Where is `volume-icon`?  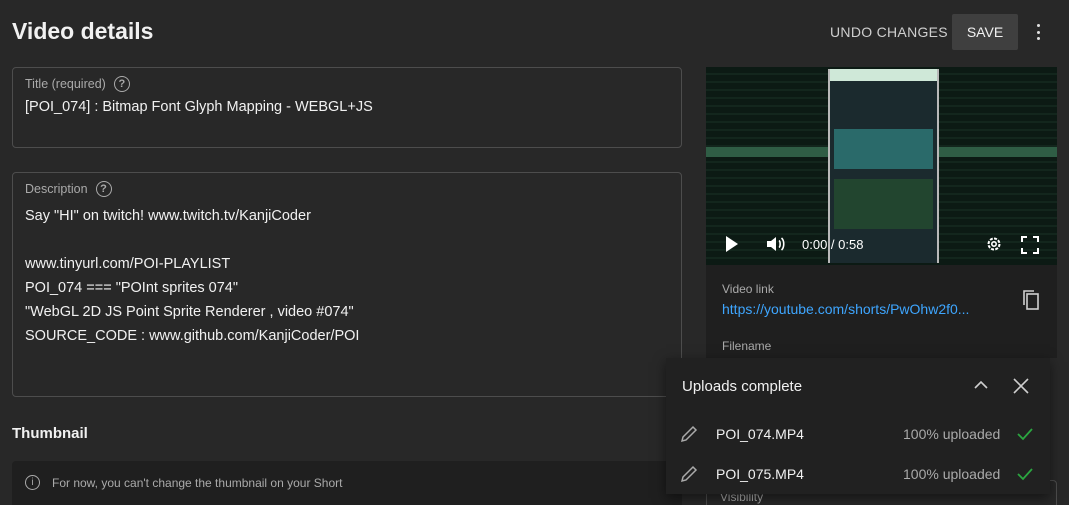 volume-icon is located at coordinates (776, 244).